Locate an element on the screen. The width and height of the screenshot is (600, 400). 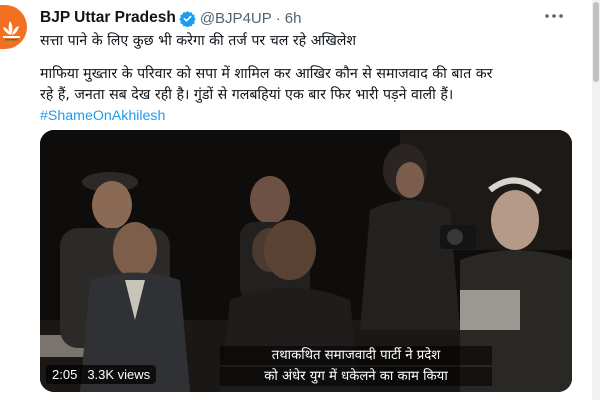
video-duration: 2:05 is located at coordinates (65, 374).